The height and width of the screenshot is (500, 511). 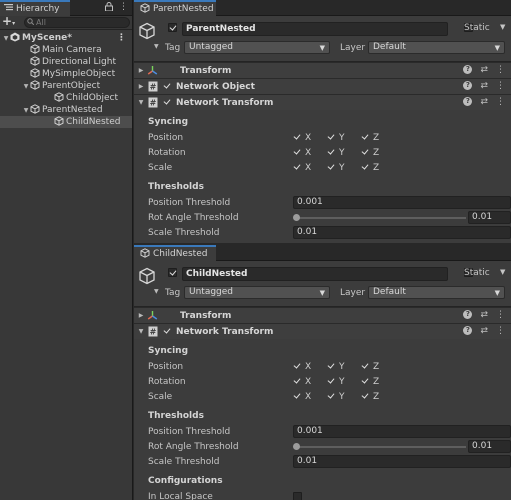 I want to click on object-name-field: ChildNested, so click(x=315, y=274).